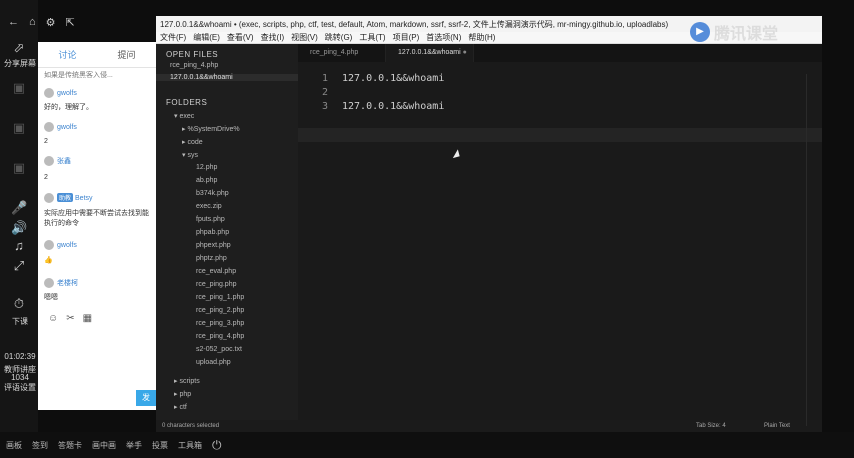  Describe the element at coordinates (48, 260) in the screenshot. I see `chat-message: 👍` at that location.